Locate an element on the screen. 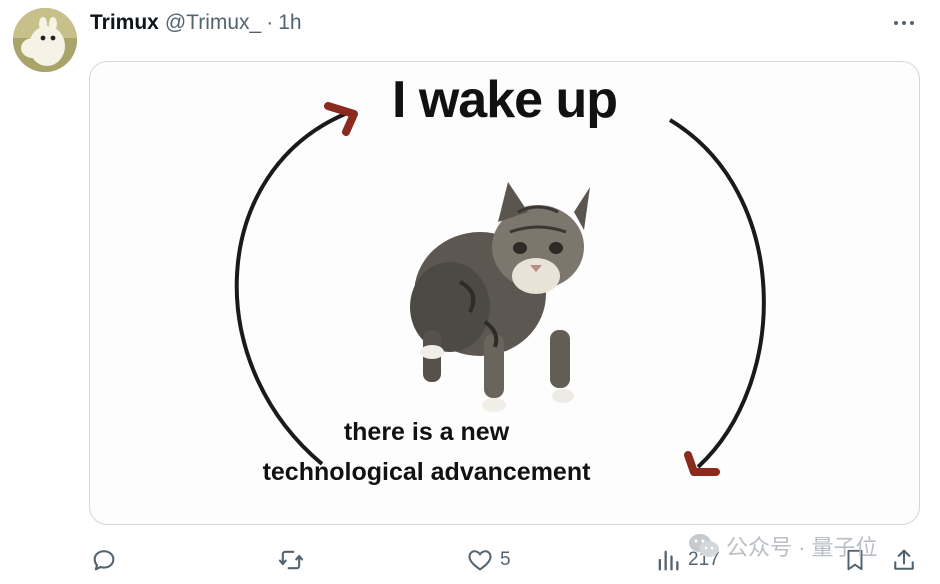 This screenshot has height=584, width=940. wechat-icon is located at coordinates (704, 545).